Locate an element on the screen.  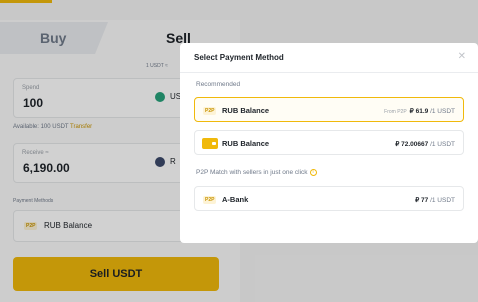
option-price: ₽ 77 /1 USDT is located at coordinates (435, 200).